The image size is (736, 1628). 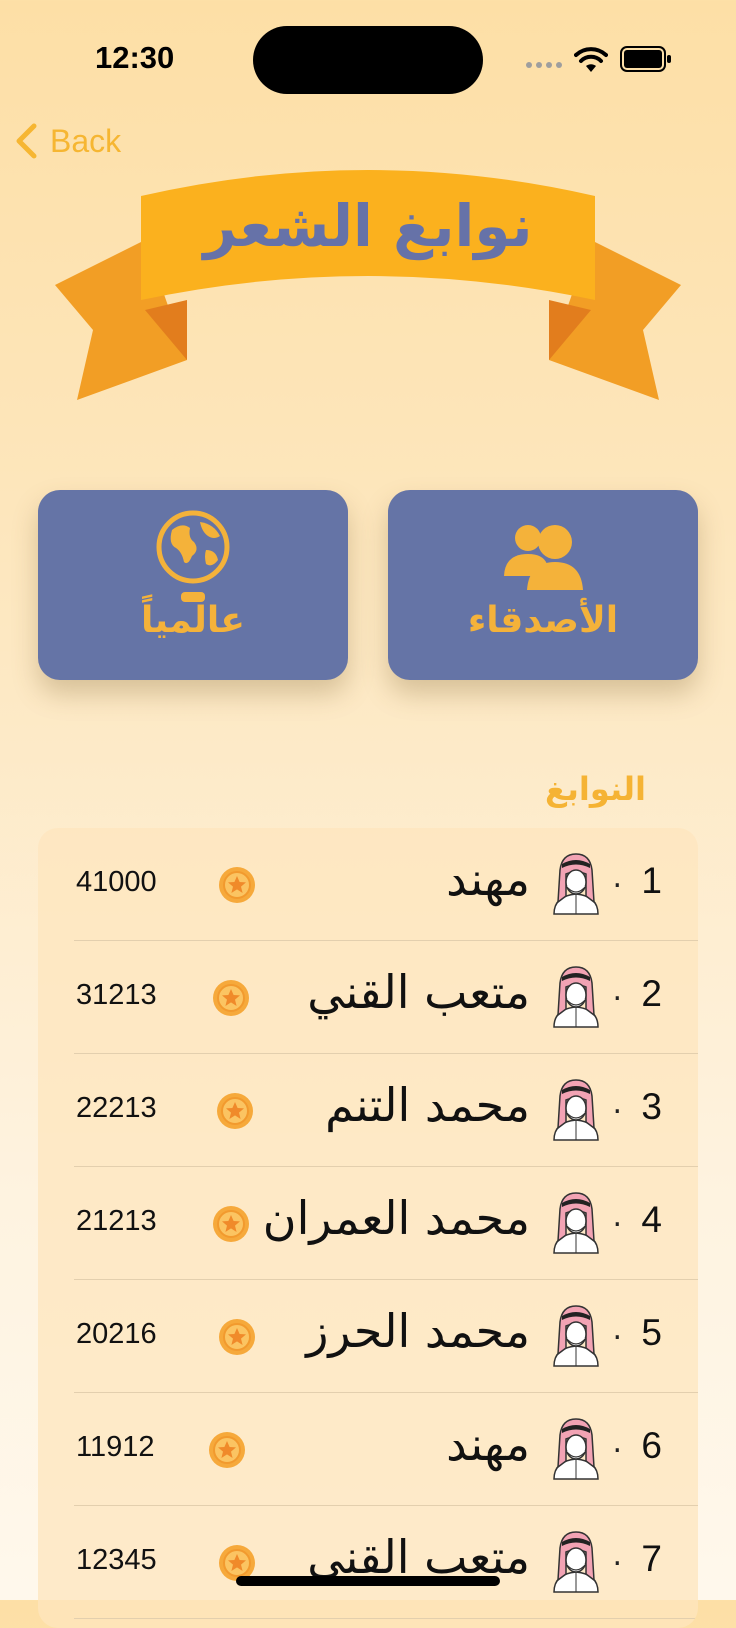 I want to click on leaderboard-row: 2 . متعب القني 31213, so click(x=368, y=997).